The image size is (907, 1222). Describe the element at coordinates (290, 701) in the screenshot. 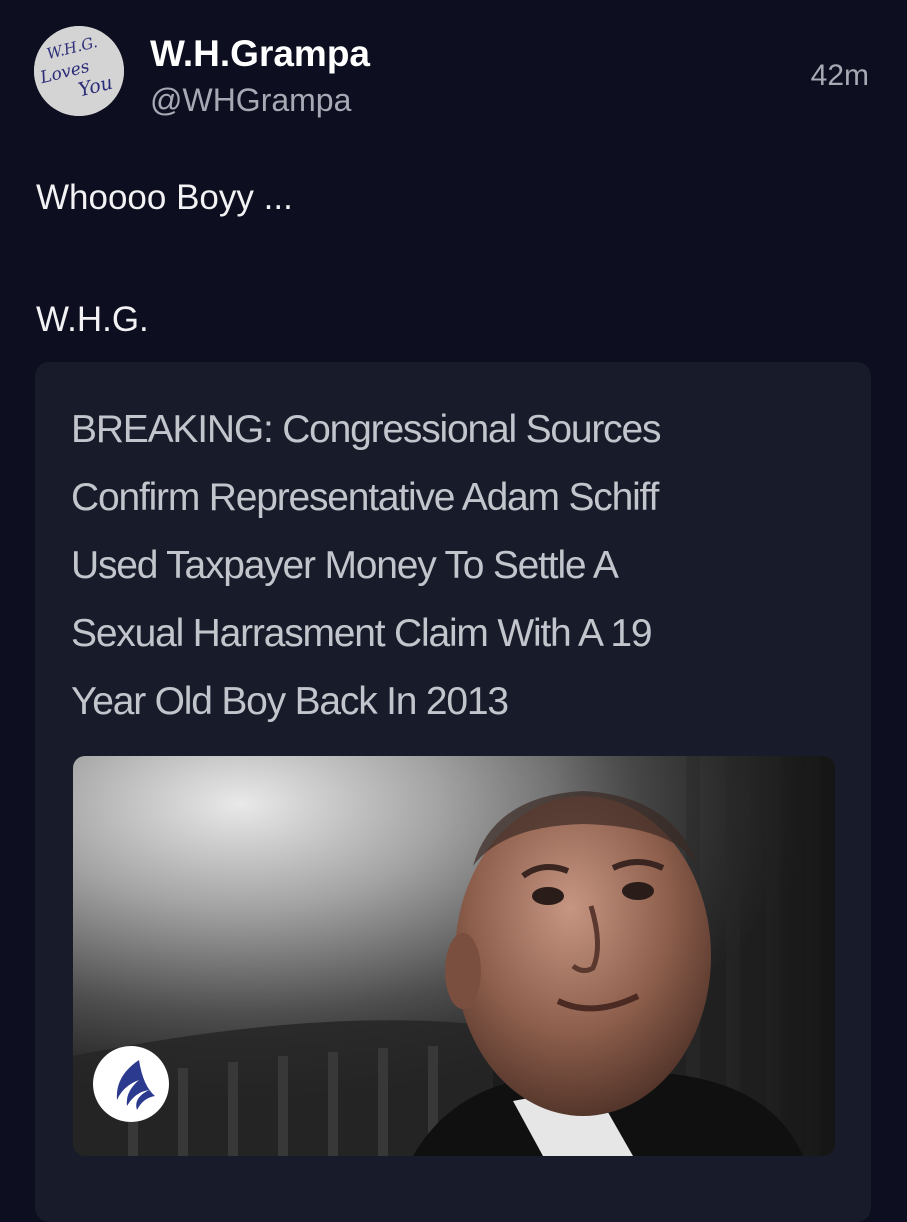

I see `headline-line: Year Old Boy Back In 2013` at that location.